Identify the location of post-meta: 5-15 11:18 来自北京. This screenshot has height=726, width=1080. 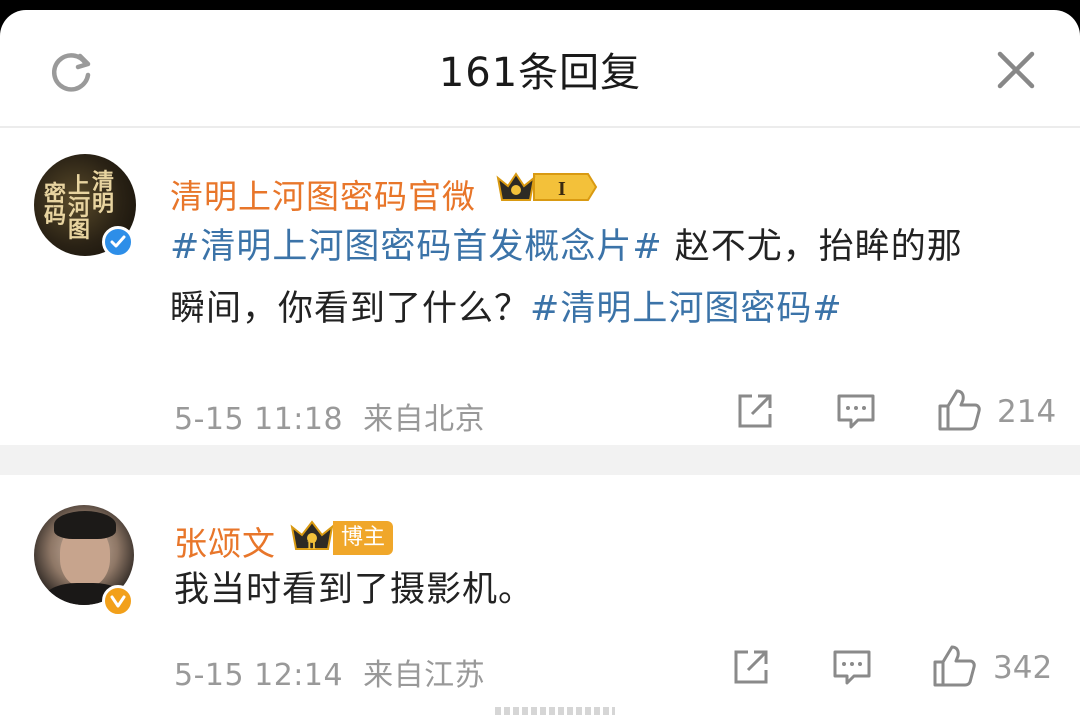
(329, 416).